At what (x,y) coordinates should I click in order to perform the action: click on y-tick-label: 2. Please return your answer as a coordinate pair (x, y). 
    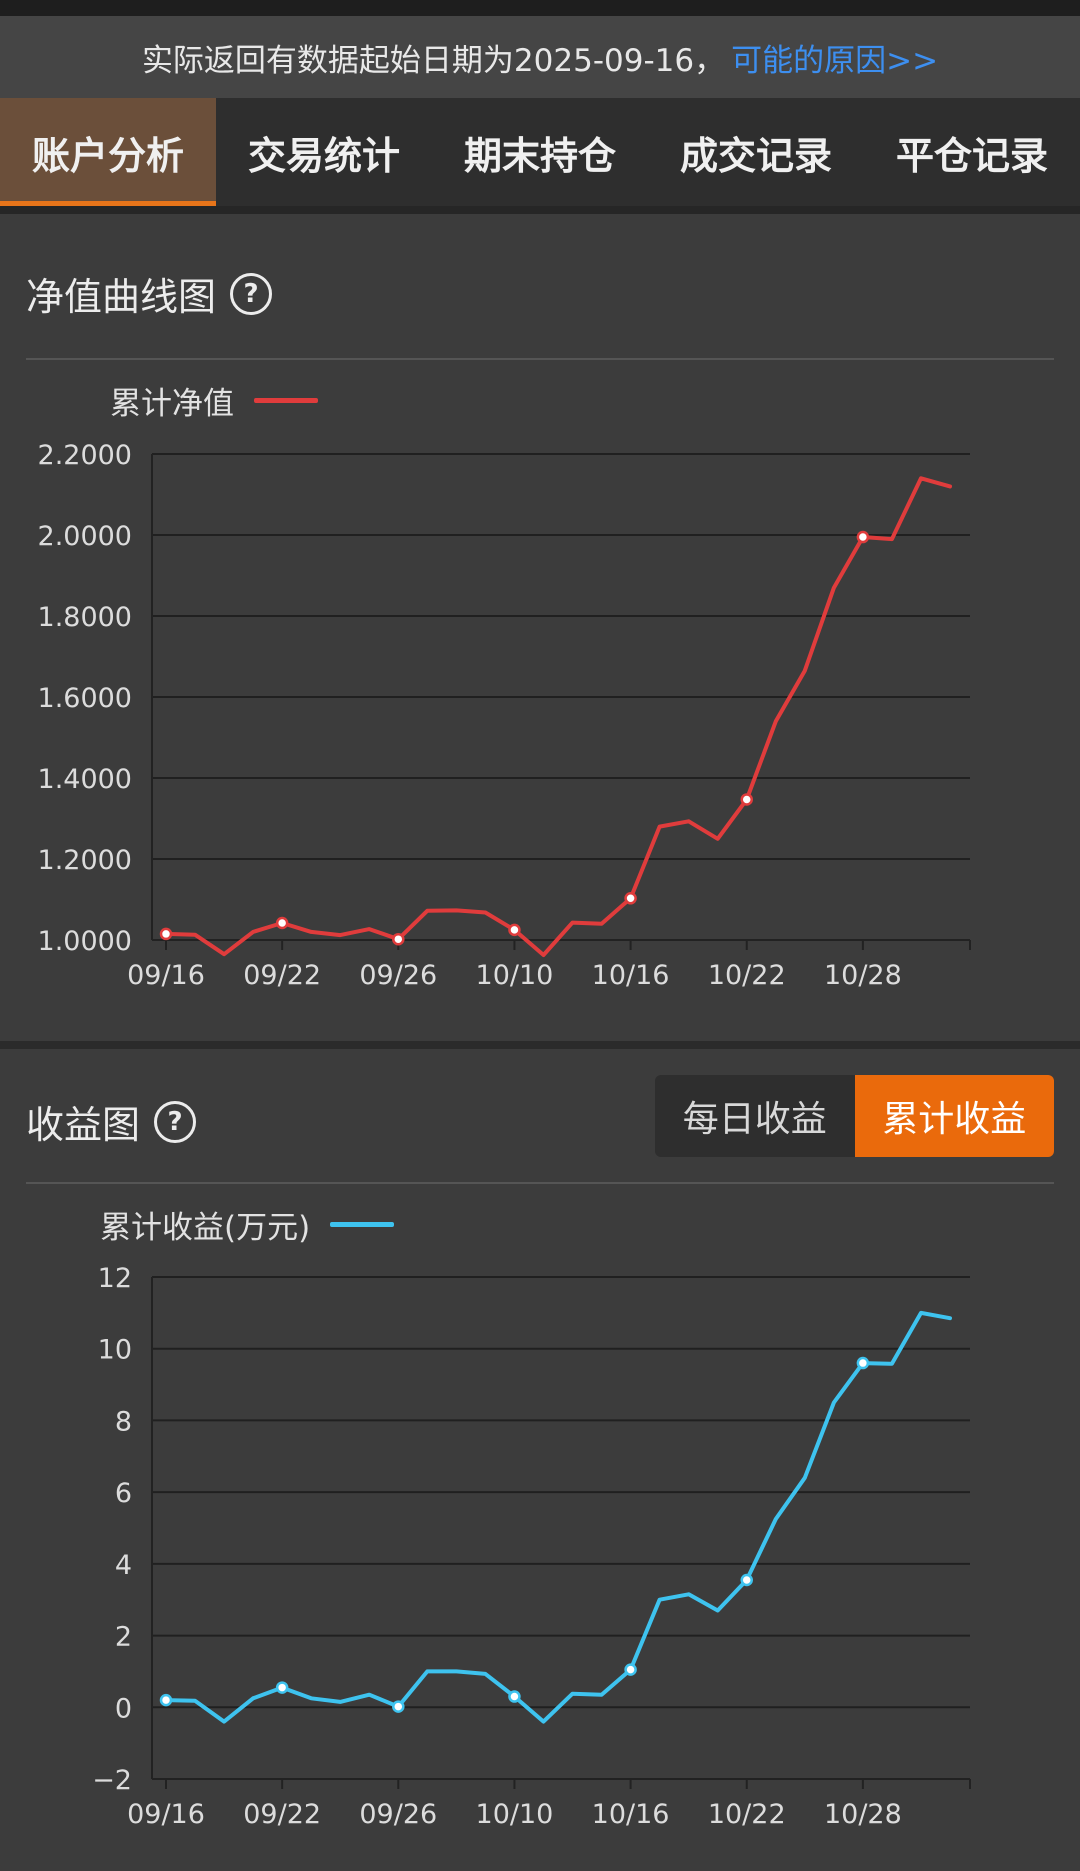
    Looking at the image, I should click on (123, 1637).